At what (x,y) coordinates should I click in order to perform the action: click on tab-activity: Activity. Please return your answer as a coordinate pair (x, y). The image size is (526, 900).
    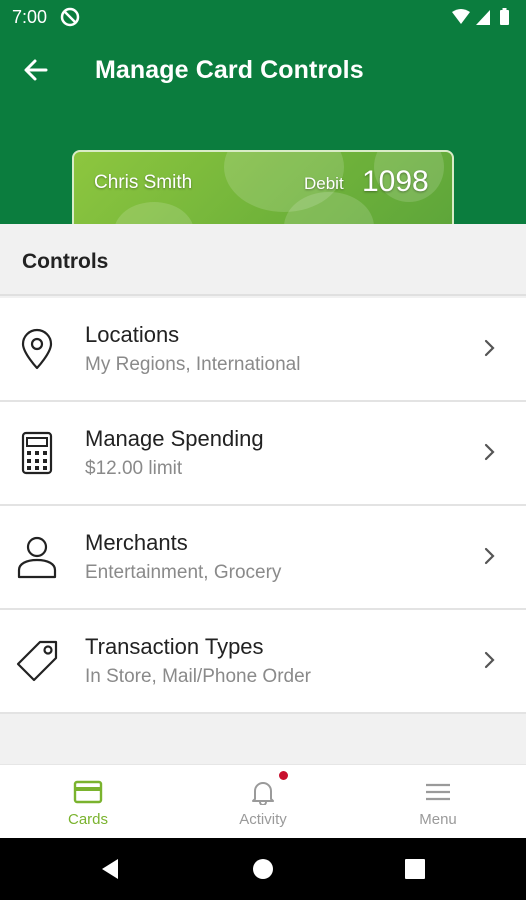
    Looking at the image, I should click on (263, 802).